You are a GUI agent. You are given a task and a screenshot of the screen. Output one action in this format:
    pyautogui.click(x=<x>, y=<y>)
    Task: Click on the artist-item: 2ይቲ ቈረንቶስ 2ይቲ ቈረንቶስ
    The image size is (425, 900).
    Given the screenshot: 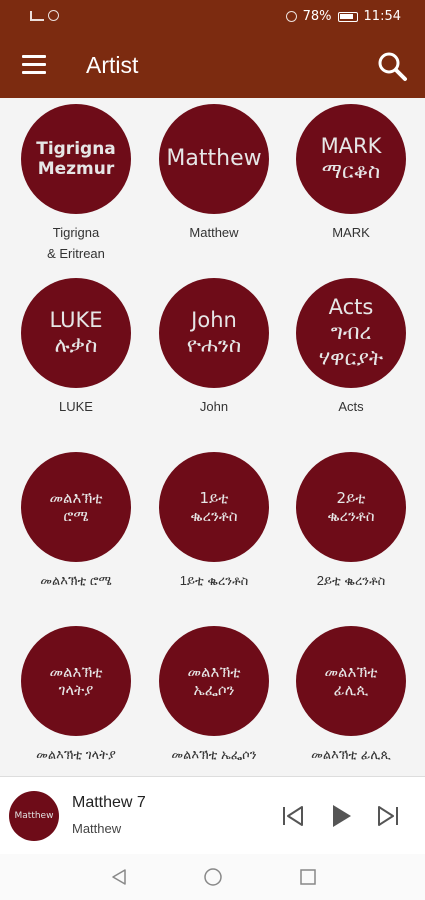 What is the action you would take?
    pyautogui.click(x=351, y=522)
    